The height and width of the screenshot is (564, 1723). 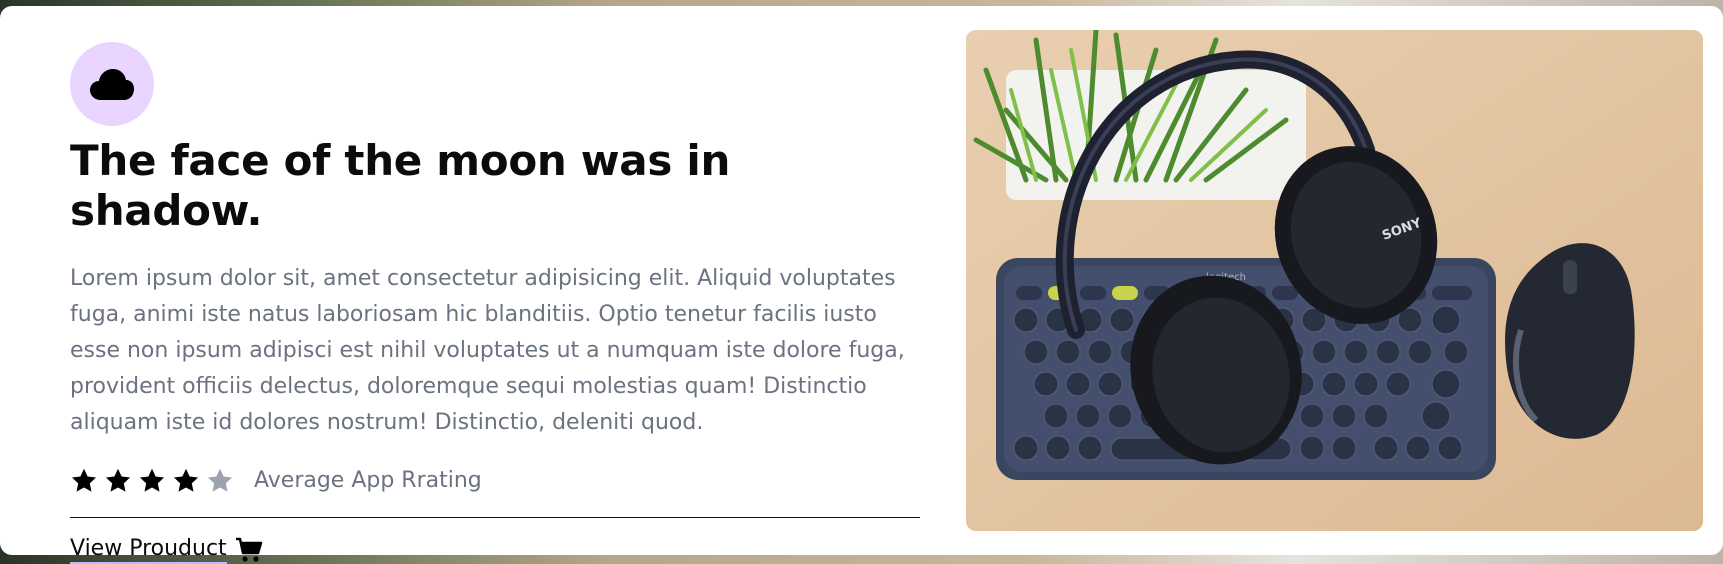 What do you see at coordinates (495, 481) in the screenshot?
I see `rating-row: Average App Rrating` at bounding box center [495, 481].